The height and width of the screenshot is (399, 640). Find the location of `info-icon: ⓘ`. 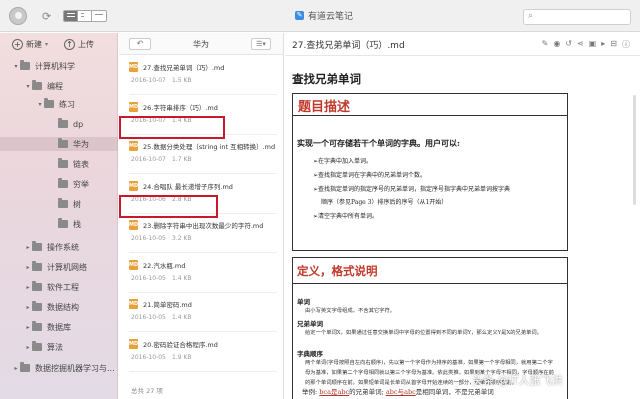

info-icon: ⓘ is located at coordinates (626, 44).